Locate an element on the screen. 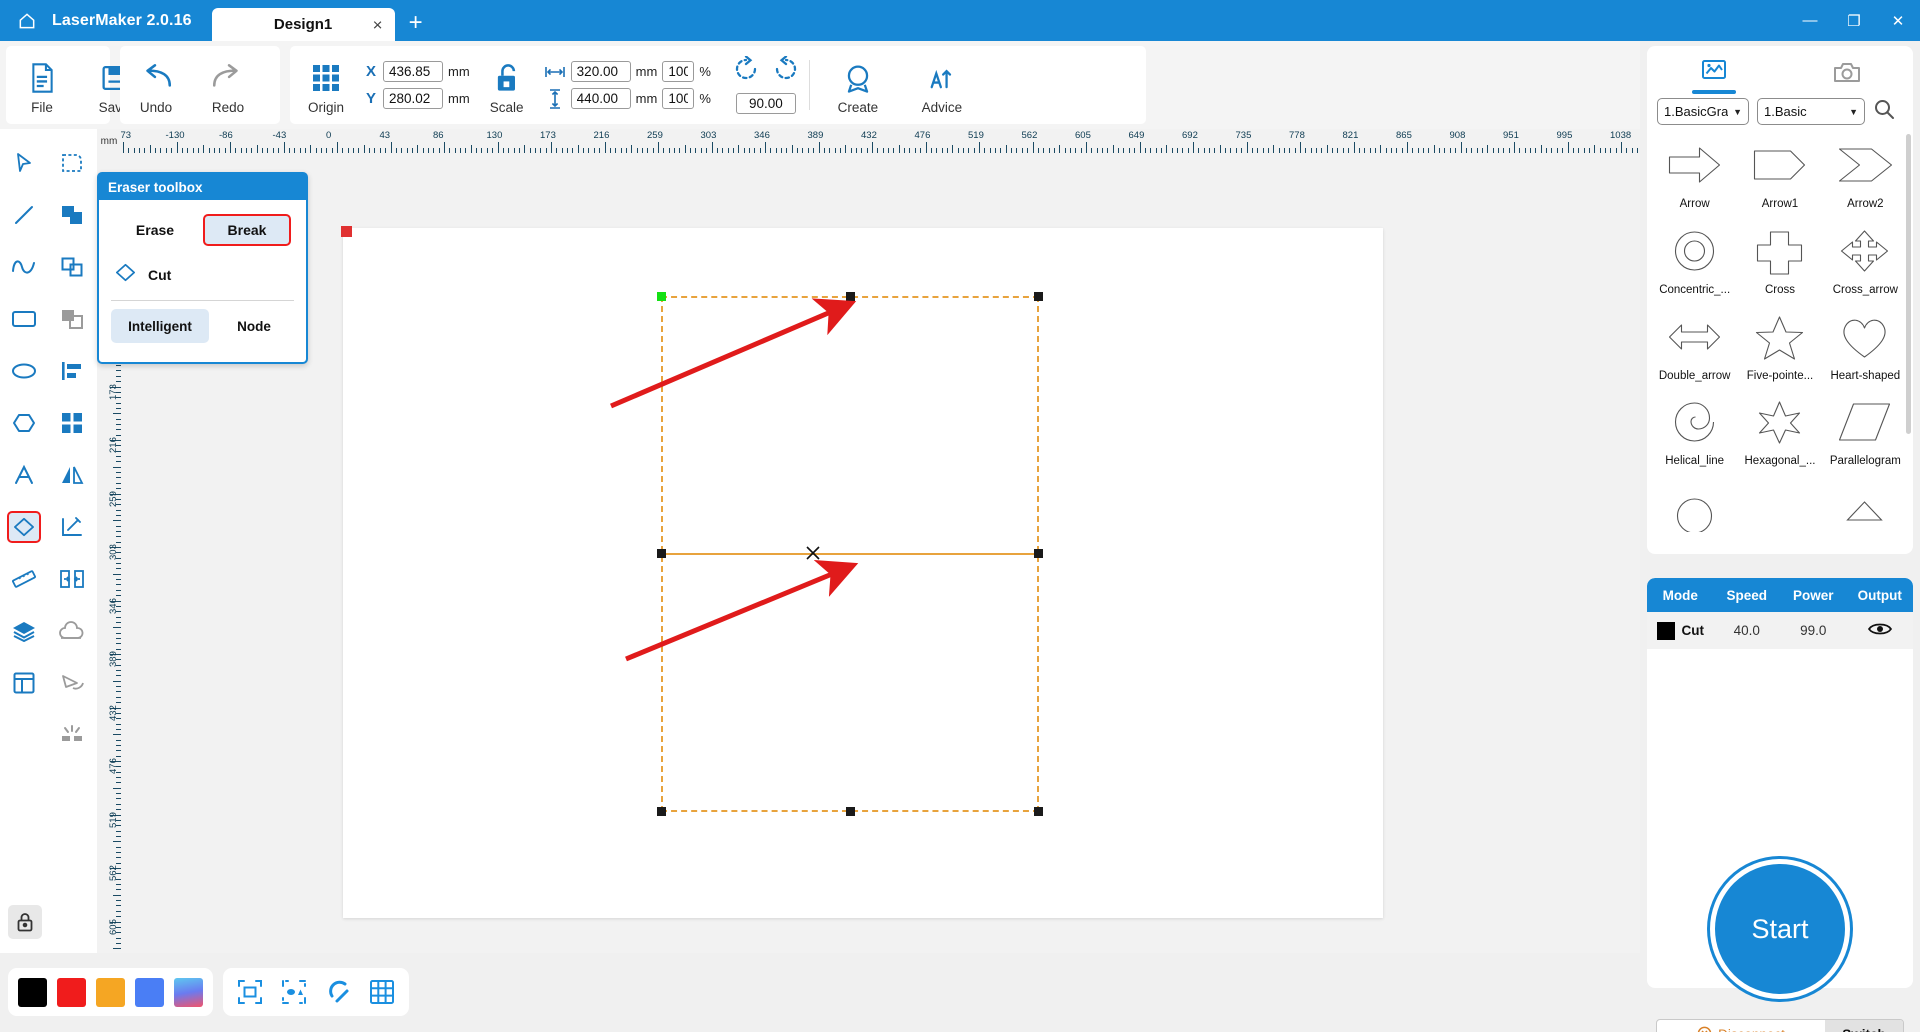 This screenshot has width=1920, height=1032. rotation-handle is located at coordinates (661, 296).